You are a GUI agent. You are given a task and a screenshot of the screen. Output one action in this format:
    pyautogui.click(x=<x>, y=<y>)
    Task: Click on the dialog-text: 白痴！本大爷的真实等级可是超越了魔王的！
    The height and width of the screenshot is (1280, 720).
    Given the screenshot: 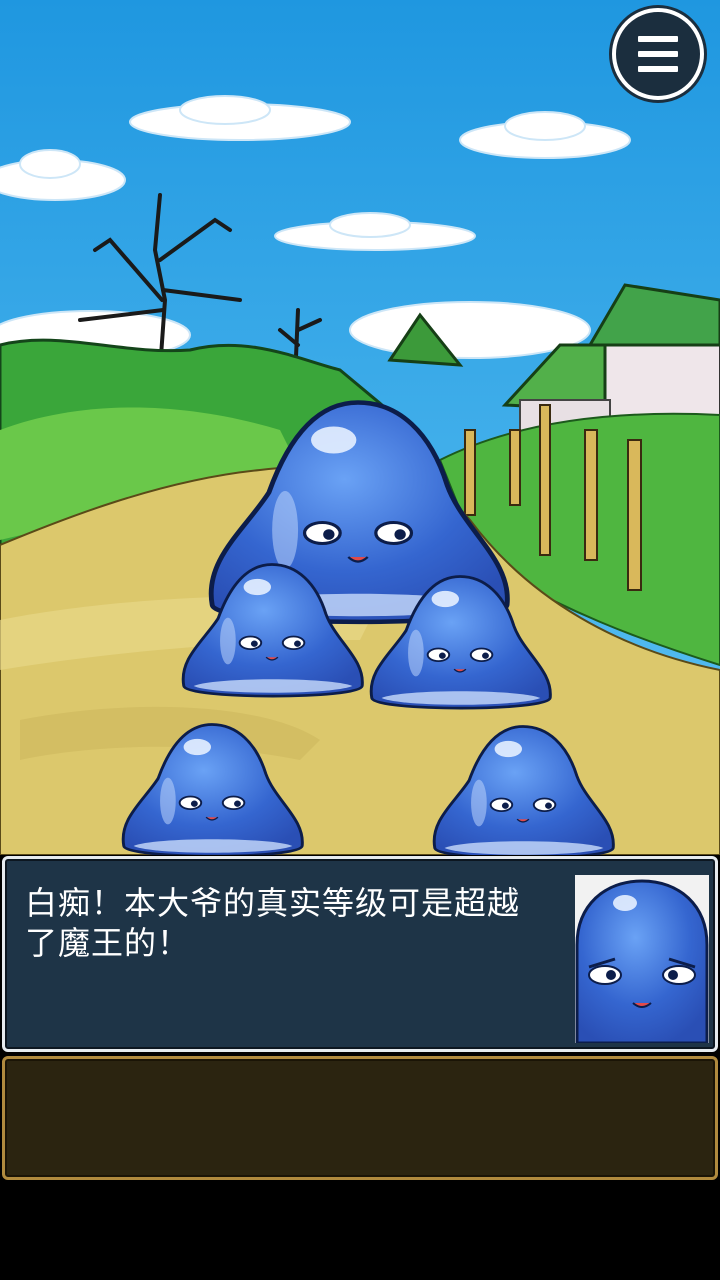 What is the action you would take?
    pyautogui.click(x=273, y=923)
    